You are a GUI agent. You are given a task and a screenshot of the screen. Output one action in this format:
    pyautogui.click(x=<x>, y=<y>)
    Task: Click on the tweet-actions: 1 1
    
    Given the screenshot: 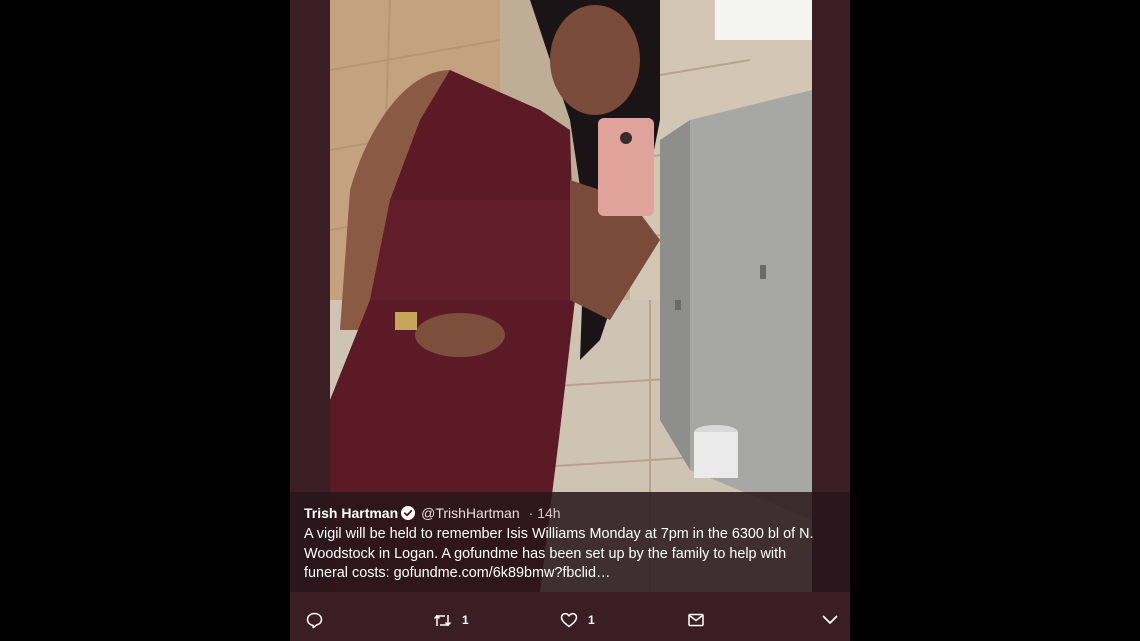 What is the action you would take?
    pyautogui.click(x=570, y=620)
    